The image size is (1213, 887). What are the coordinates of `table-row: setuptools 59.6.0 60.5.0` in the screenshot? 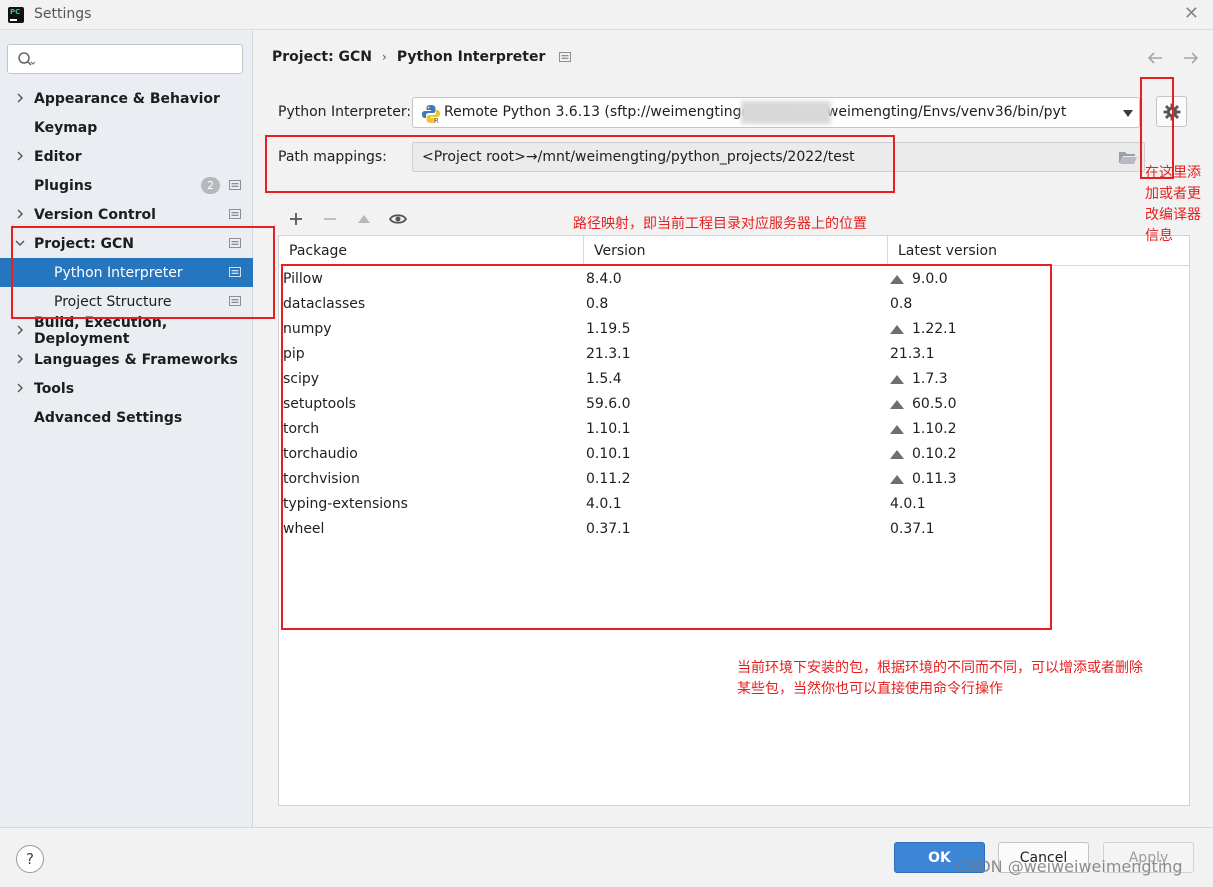 It's located at (734, 404).